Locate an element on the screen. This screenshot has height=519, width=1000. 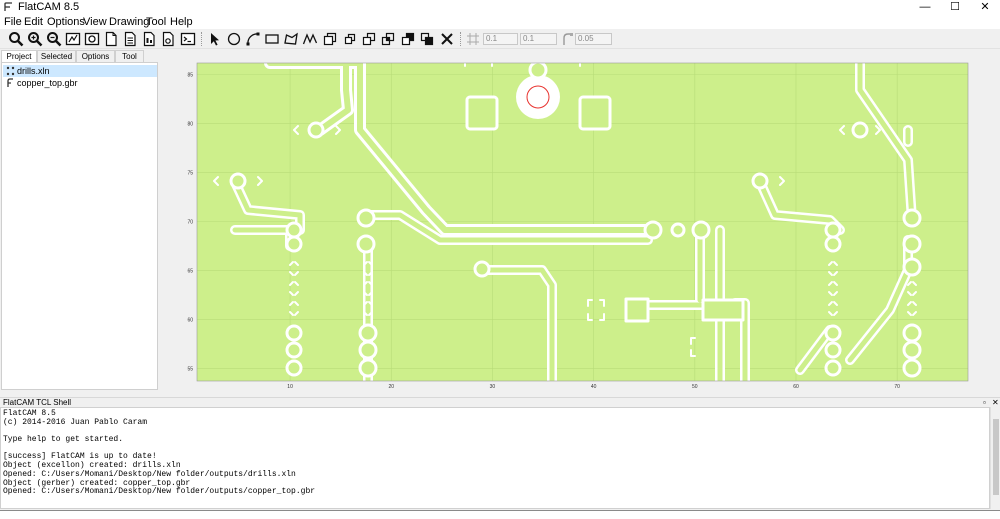
mounting-pad is located at coordinates (538, 97).